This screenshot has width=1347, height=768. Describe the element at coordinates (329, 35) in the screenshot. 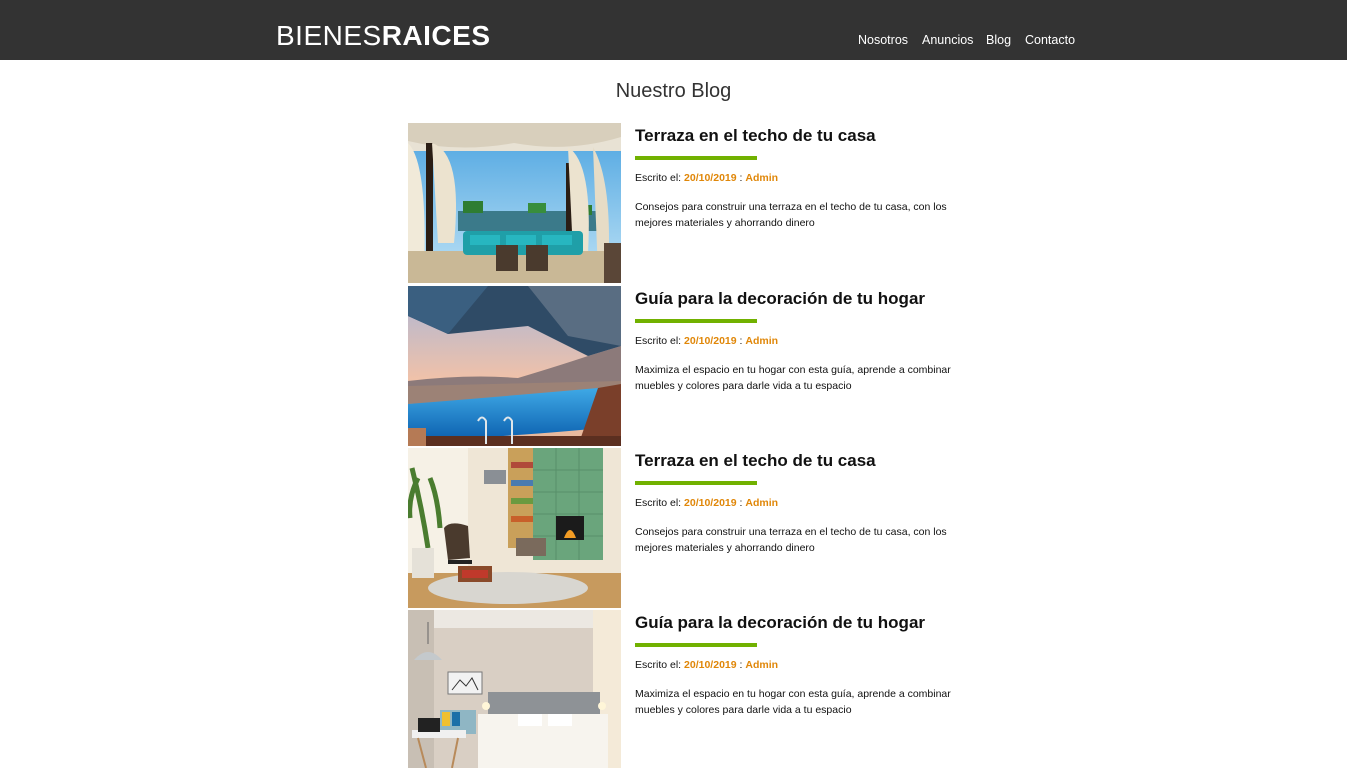

I see `logo-text-light: BIENES` at that location.